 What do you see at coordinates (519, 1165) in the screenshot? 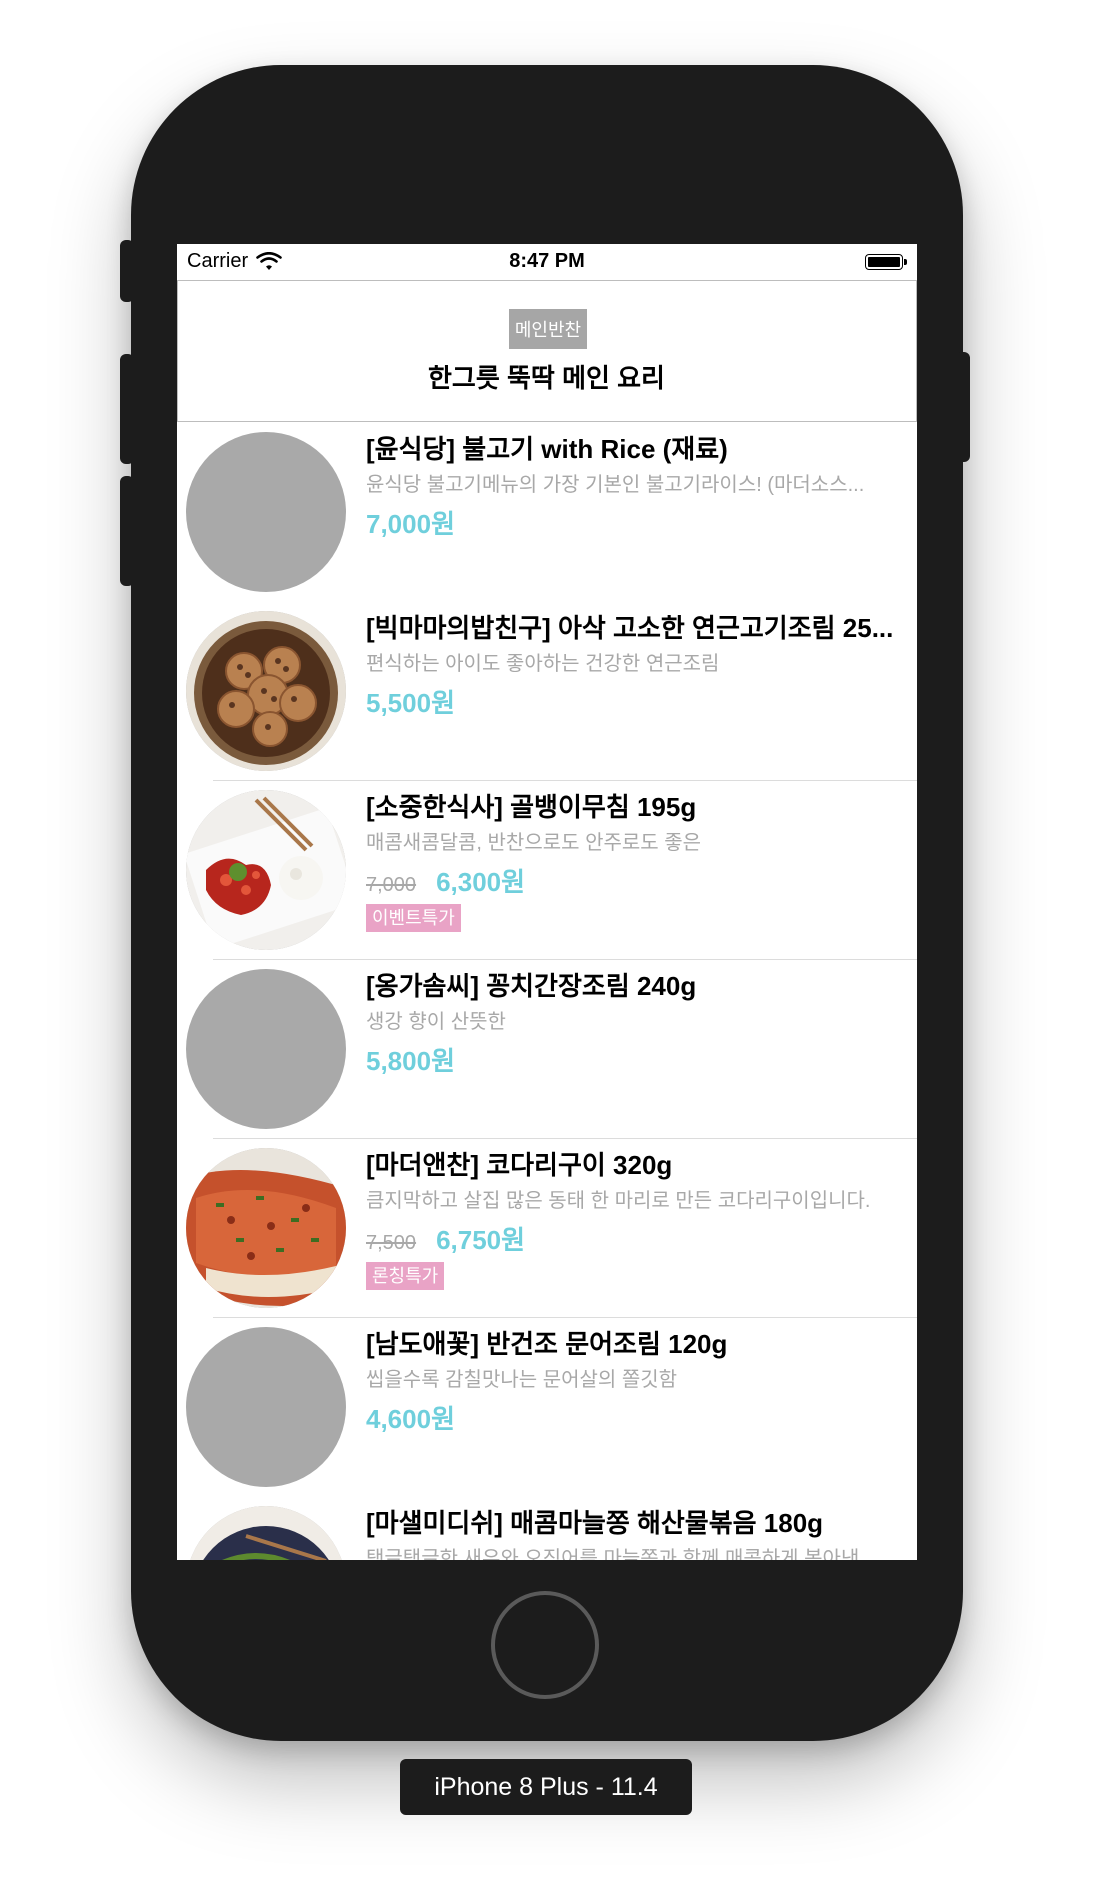
I see `product-name: [마더앤찬] 코다리구이 320g` at bounding box center [519, 1165].